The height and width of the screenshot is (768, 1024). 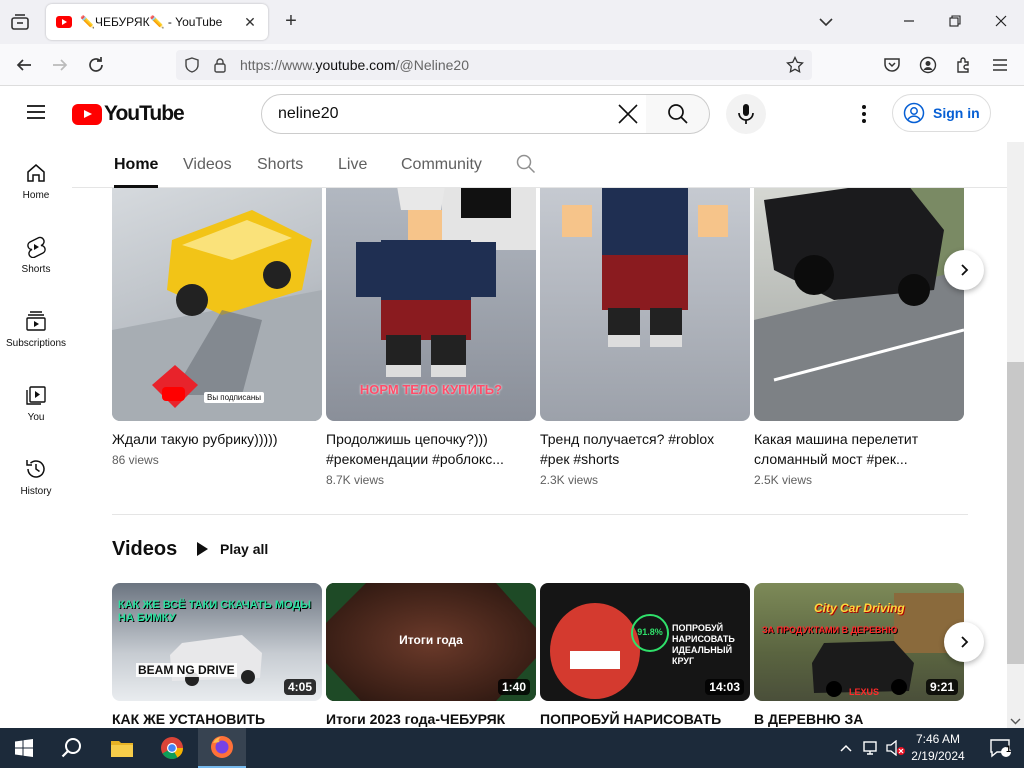 I want to click on shorts-next-button, so click(x=964, y=270).